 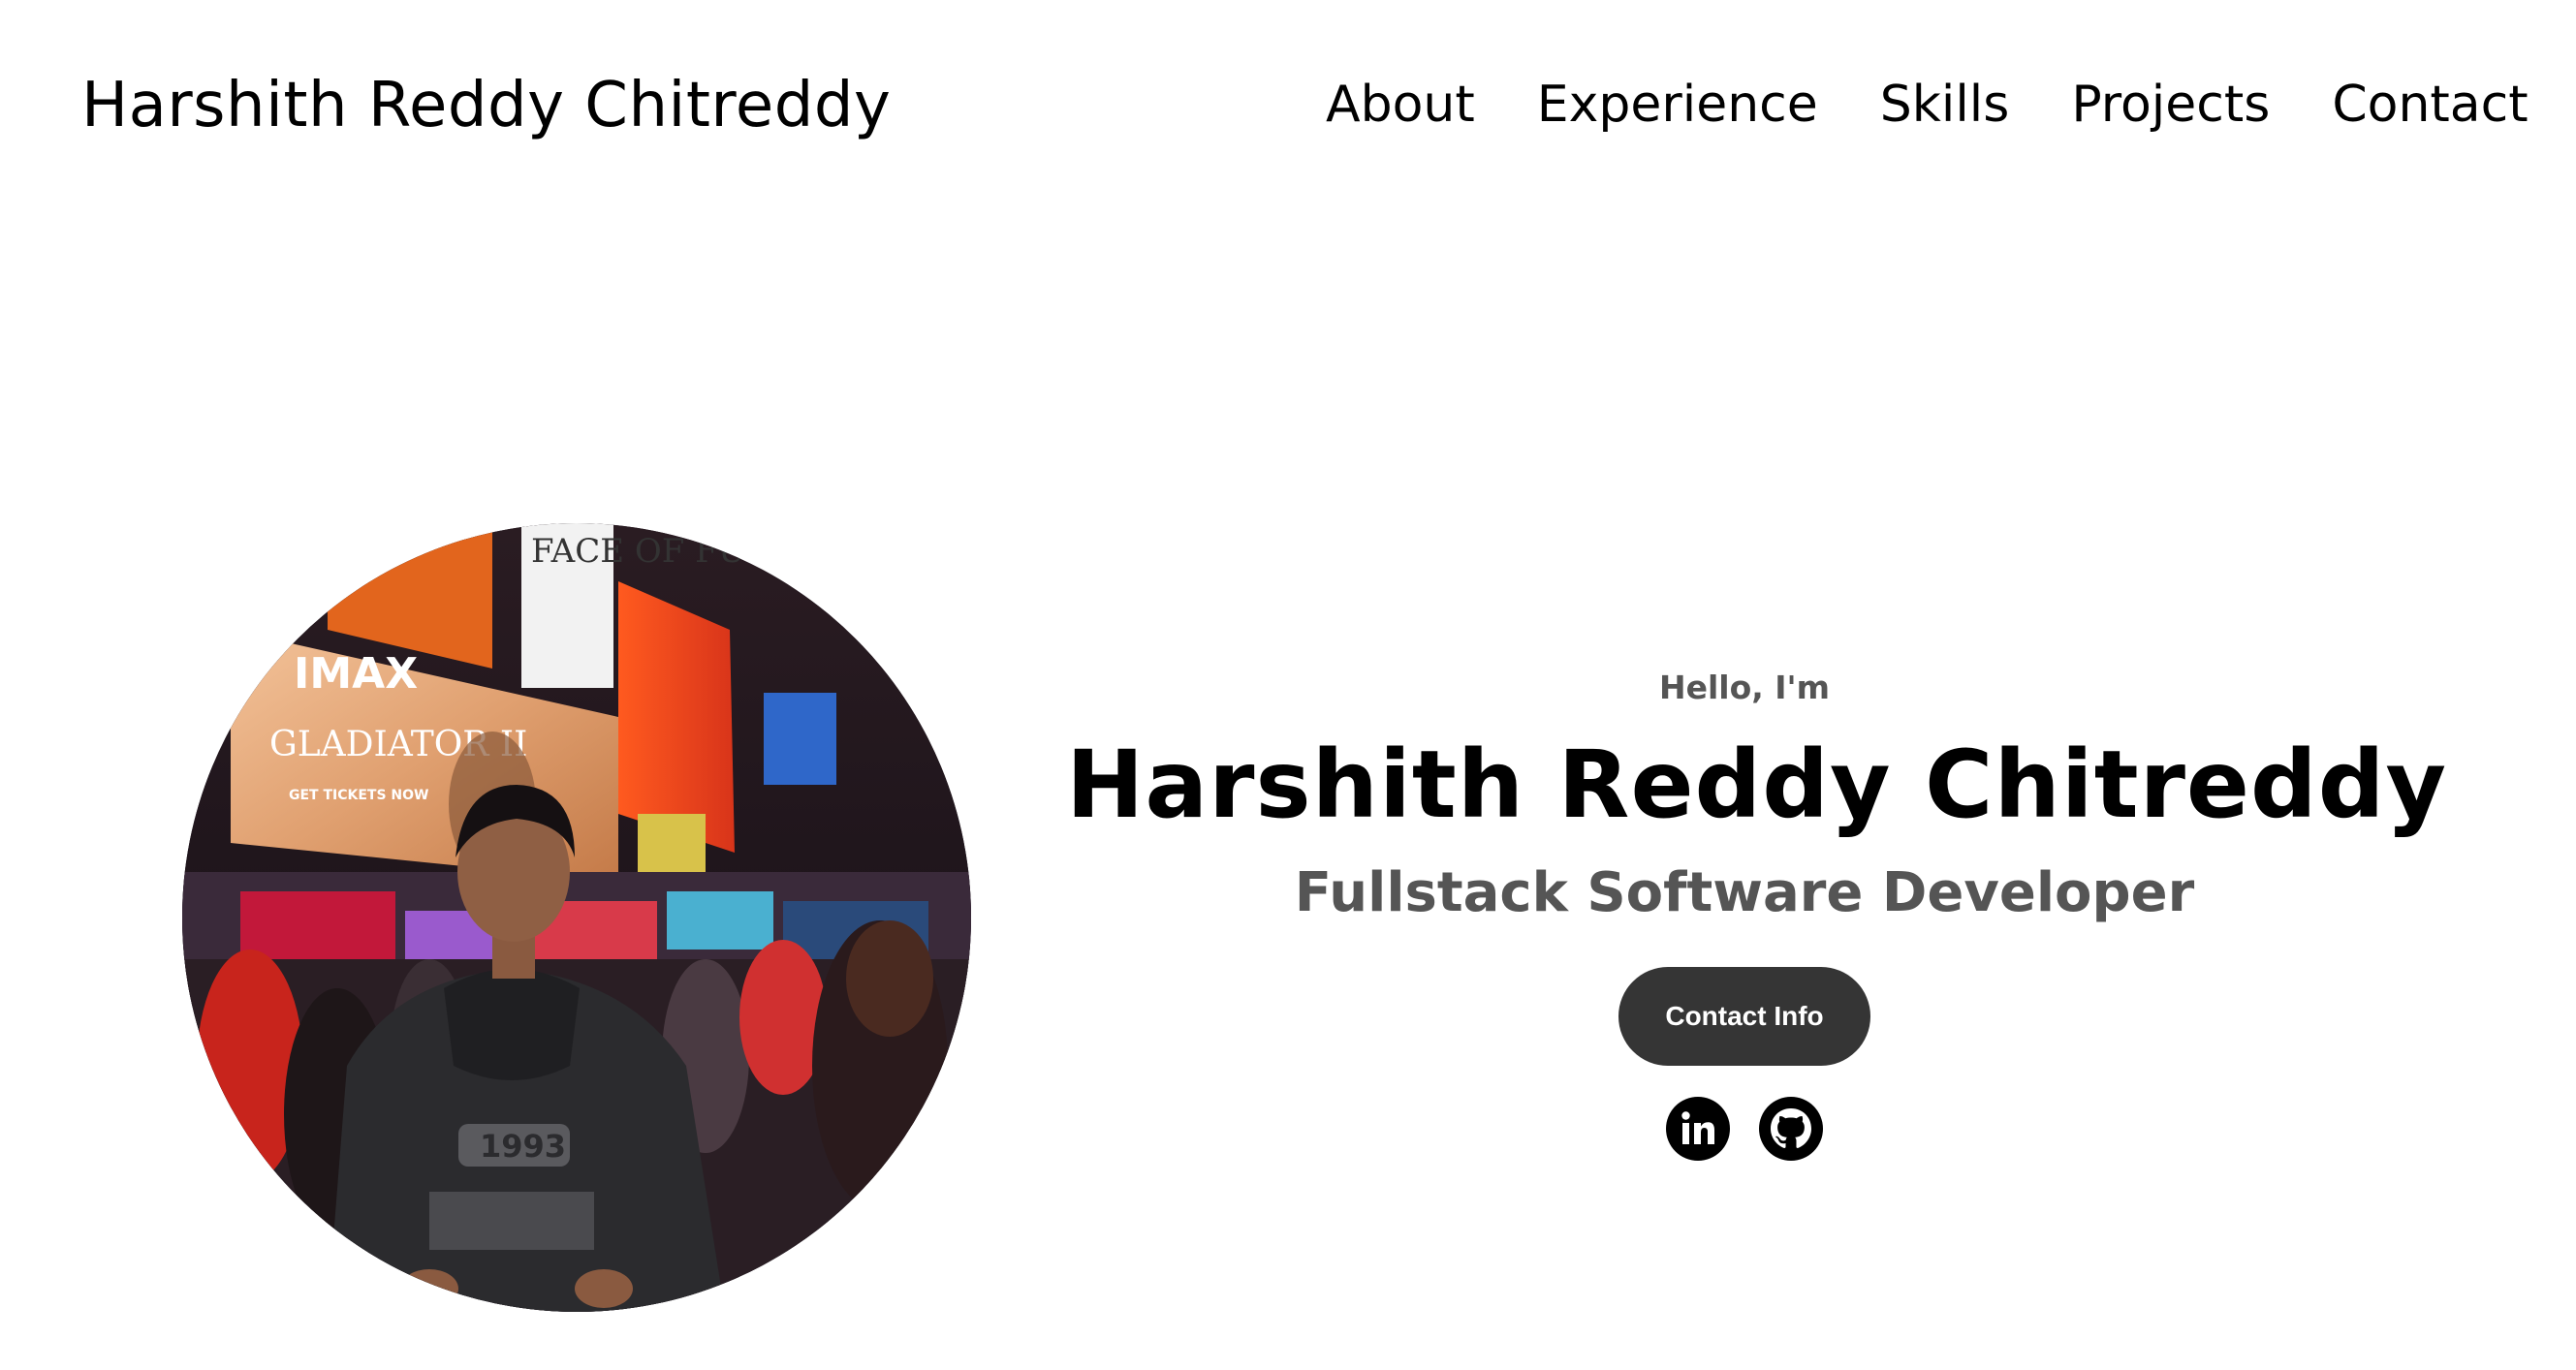 I want to click on hero-greeting: Hello, I'm, so click(x=1744, y=687).